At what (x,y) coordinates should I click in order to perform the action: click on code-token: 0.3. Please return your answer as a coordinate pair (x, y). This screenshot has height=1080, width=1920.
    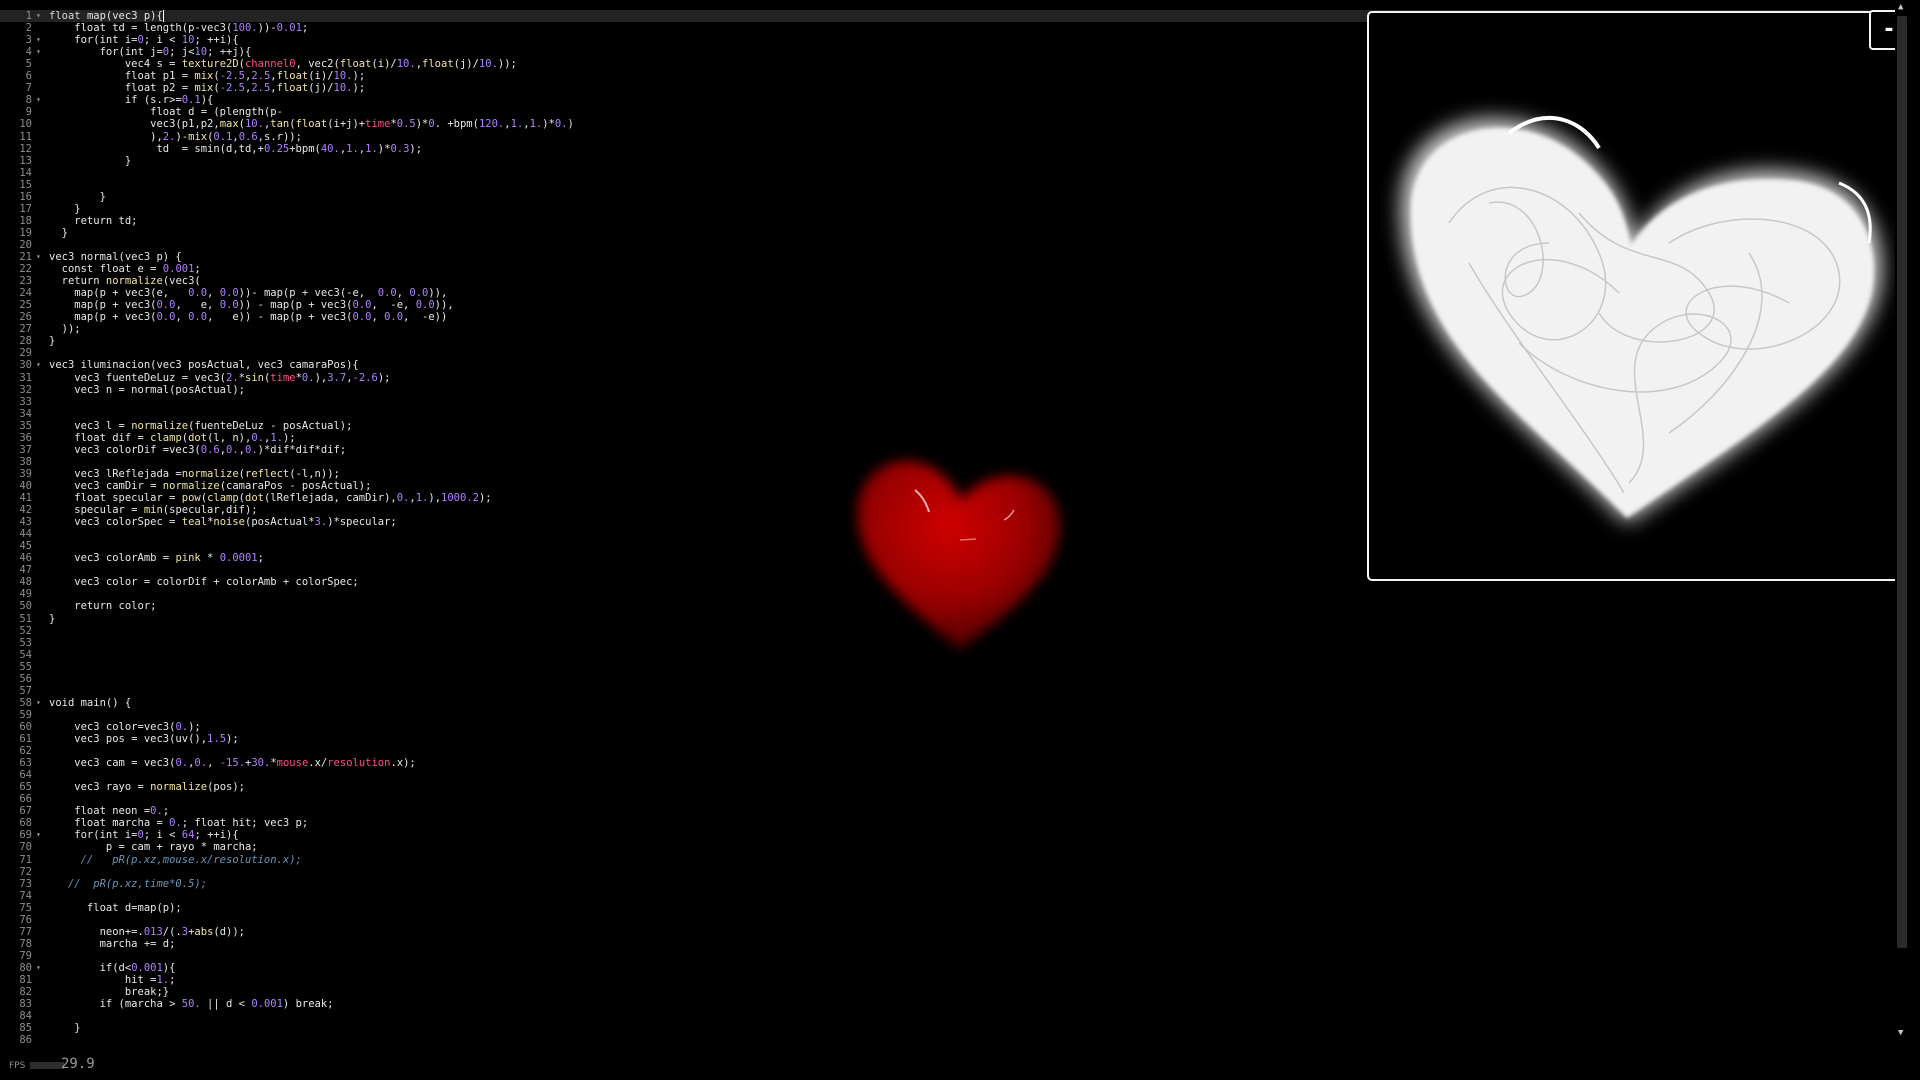
    Looking at the image, I should click on (400, 148).